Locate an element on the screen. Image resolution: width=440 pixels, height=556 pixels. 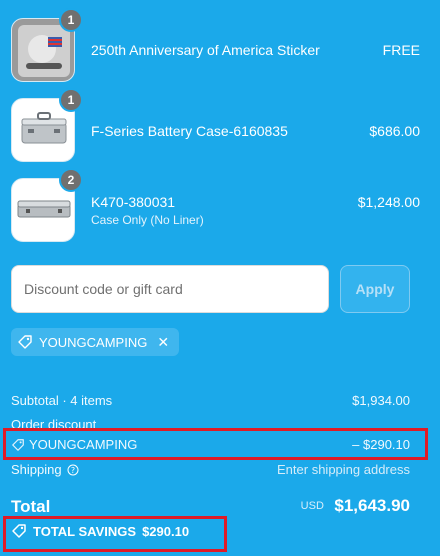
item-price: $686.00 is located at coordinates (394, 131).